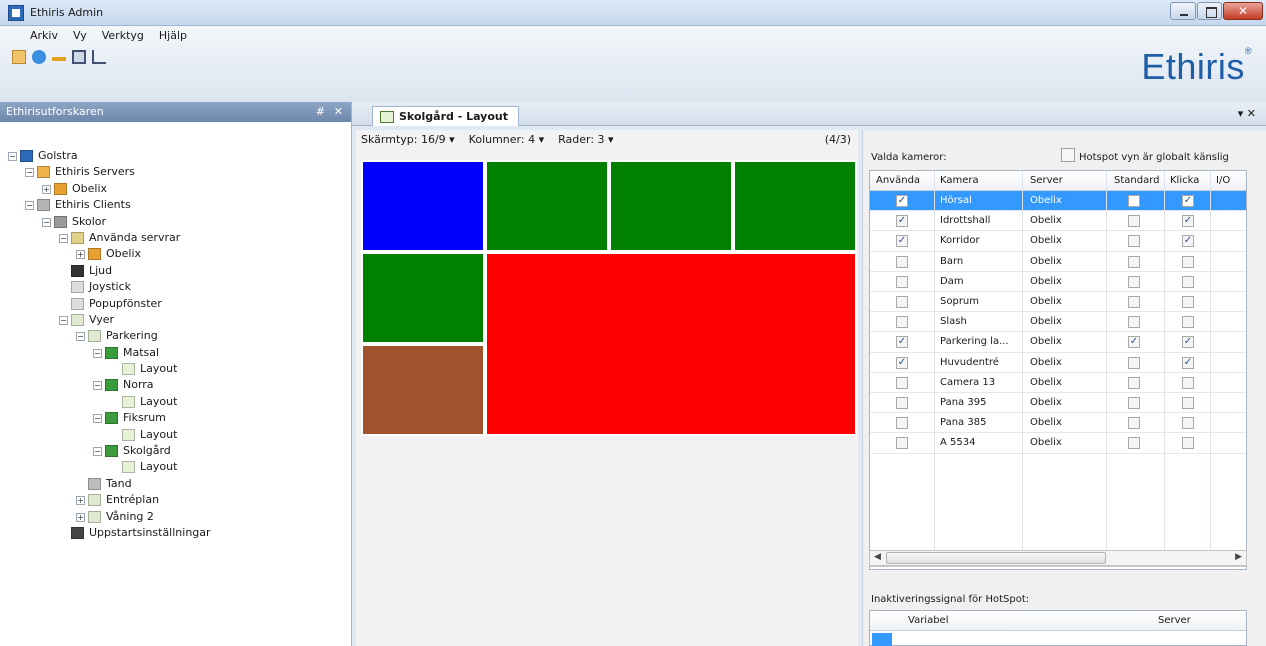  I want to click on col-kamera: Kamera, so click(959, 180).